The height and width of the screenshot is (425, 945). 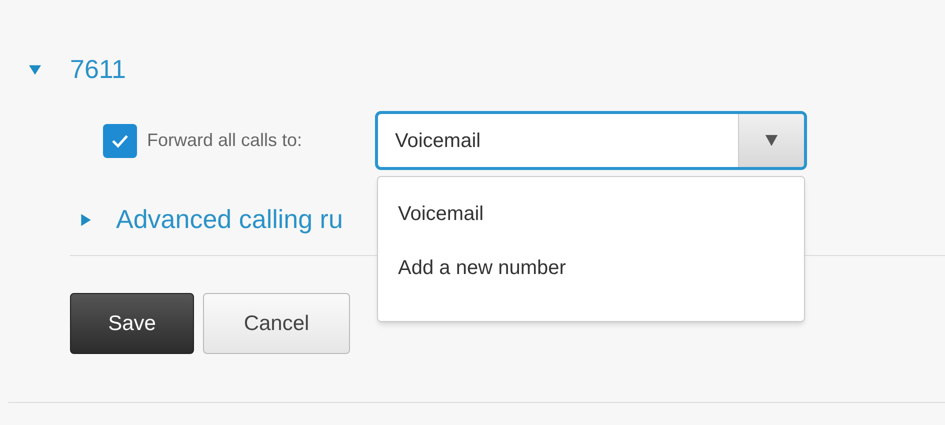 I want to click on dropdown-button, so click(x=771, y=140).